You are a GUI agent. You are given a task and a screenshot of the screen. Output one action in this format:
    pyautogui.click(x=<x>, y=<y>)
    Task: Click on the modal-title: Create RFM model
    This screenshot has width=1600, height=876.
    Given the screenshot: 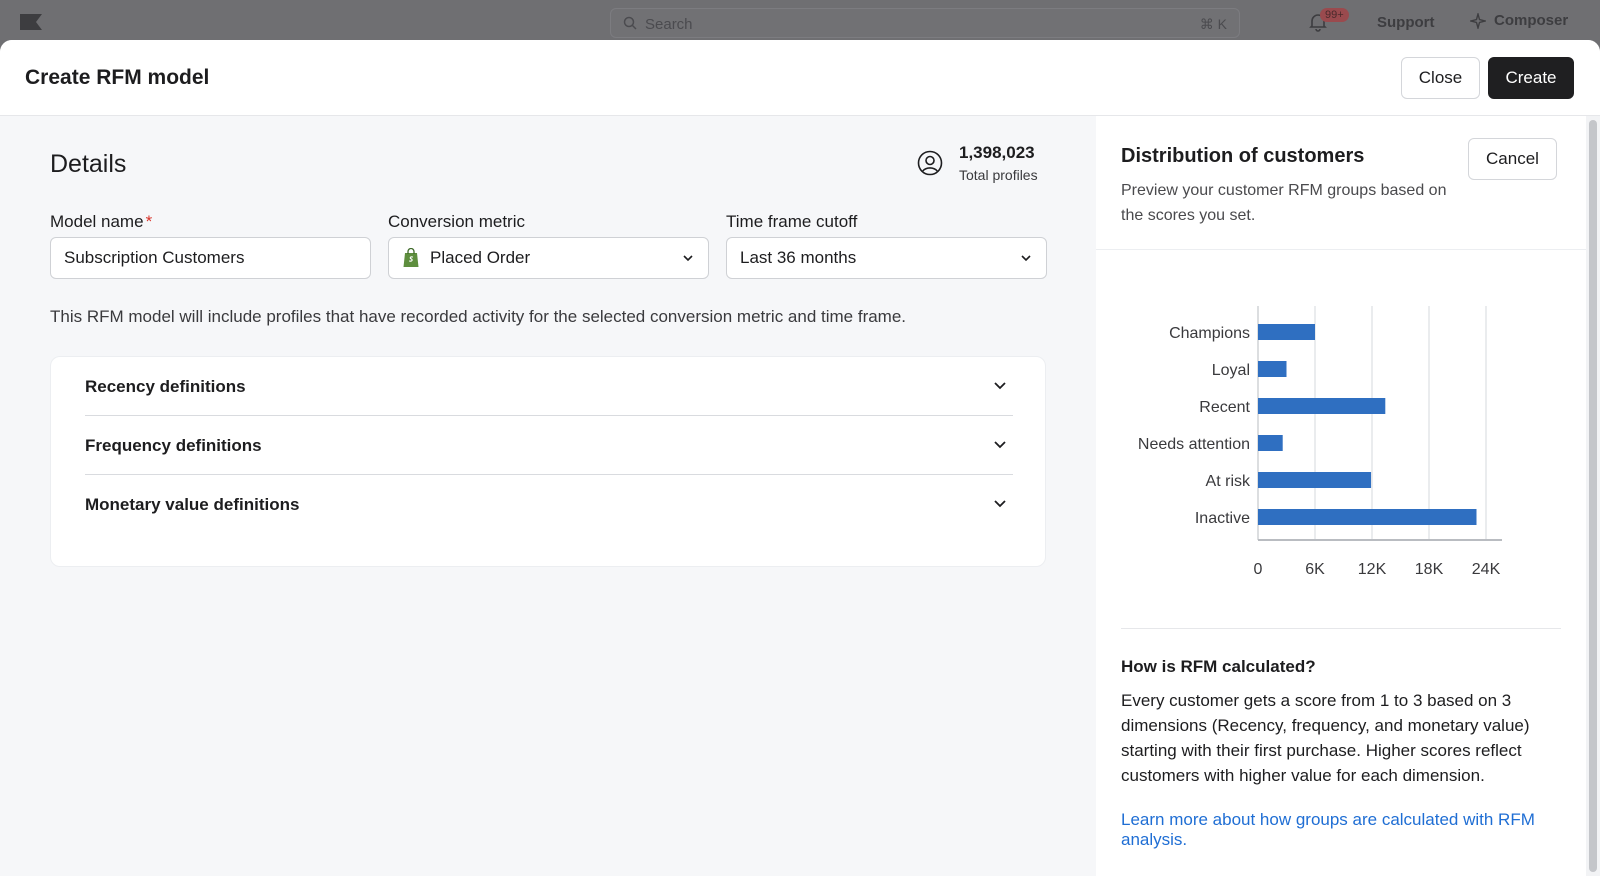 What is the action you would take?
    pyautogui.click(x=117, y=77)
    